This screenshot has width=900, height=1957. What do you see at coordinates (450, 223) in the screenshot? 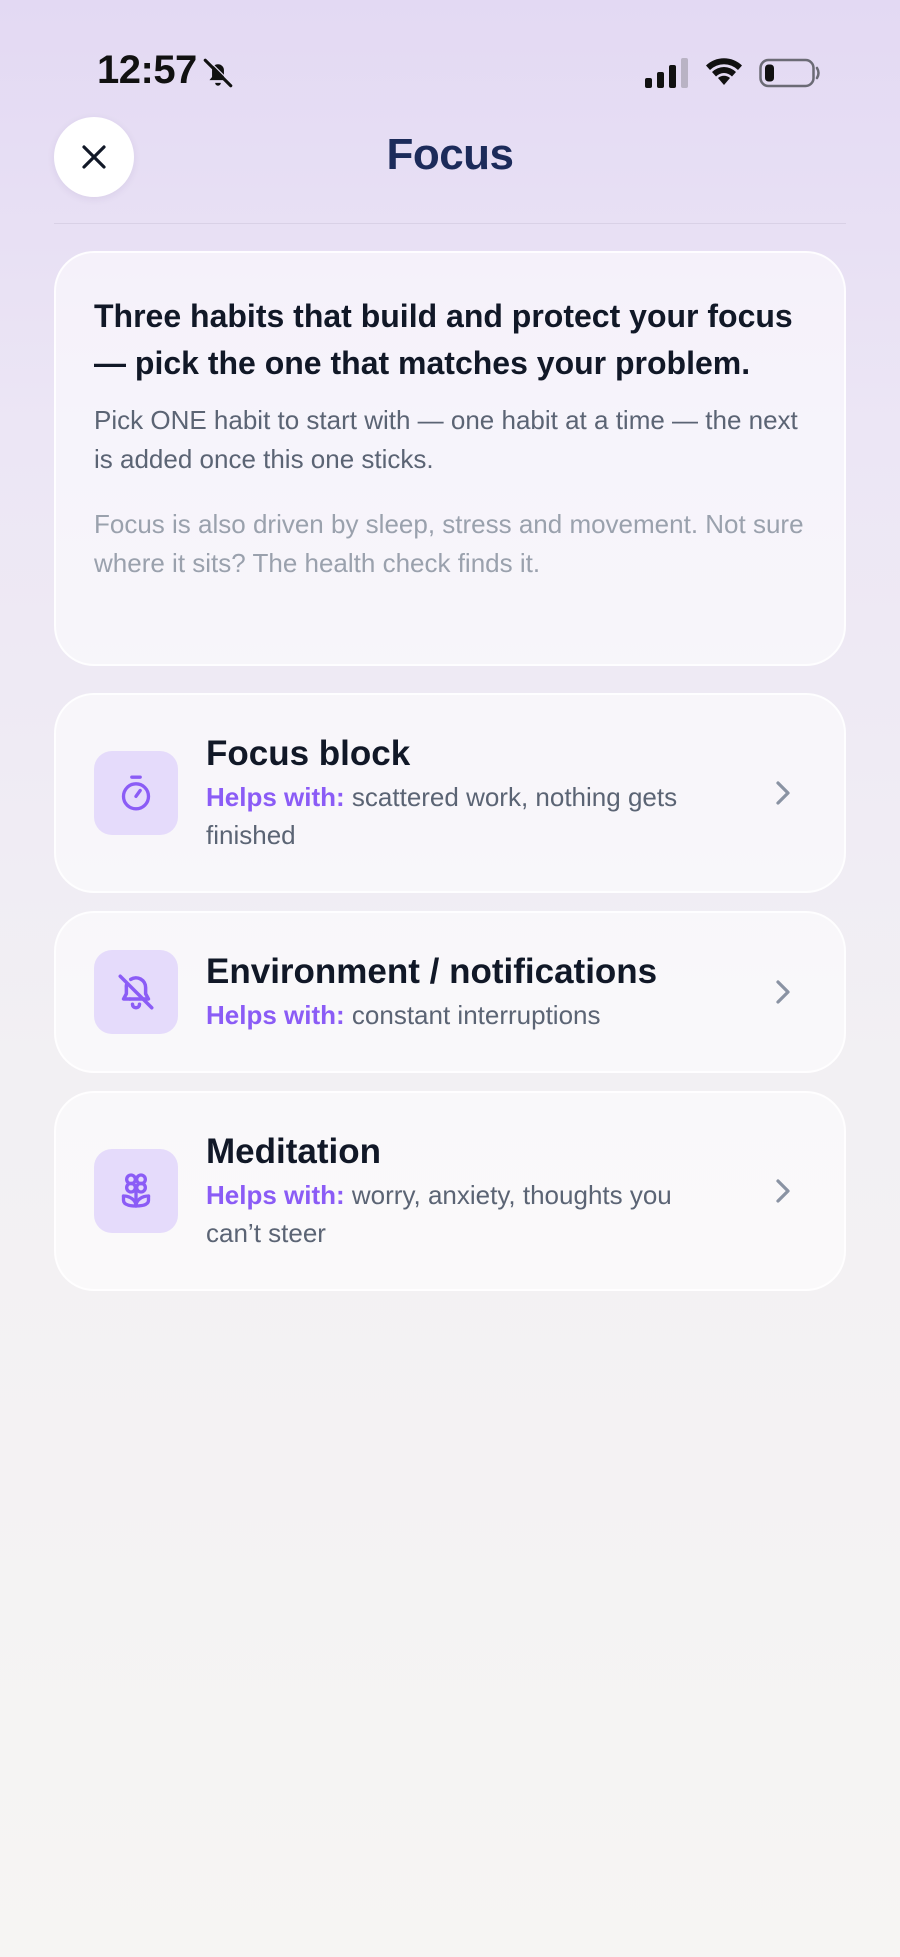
I see `header-divider` at bounding box center [450, 223].